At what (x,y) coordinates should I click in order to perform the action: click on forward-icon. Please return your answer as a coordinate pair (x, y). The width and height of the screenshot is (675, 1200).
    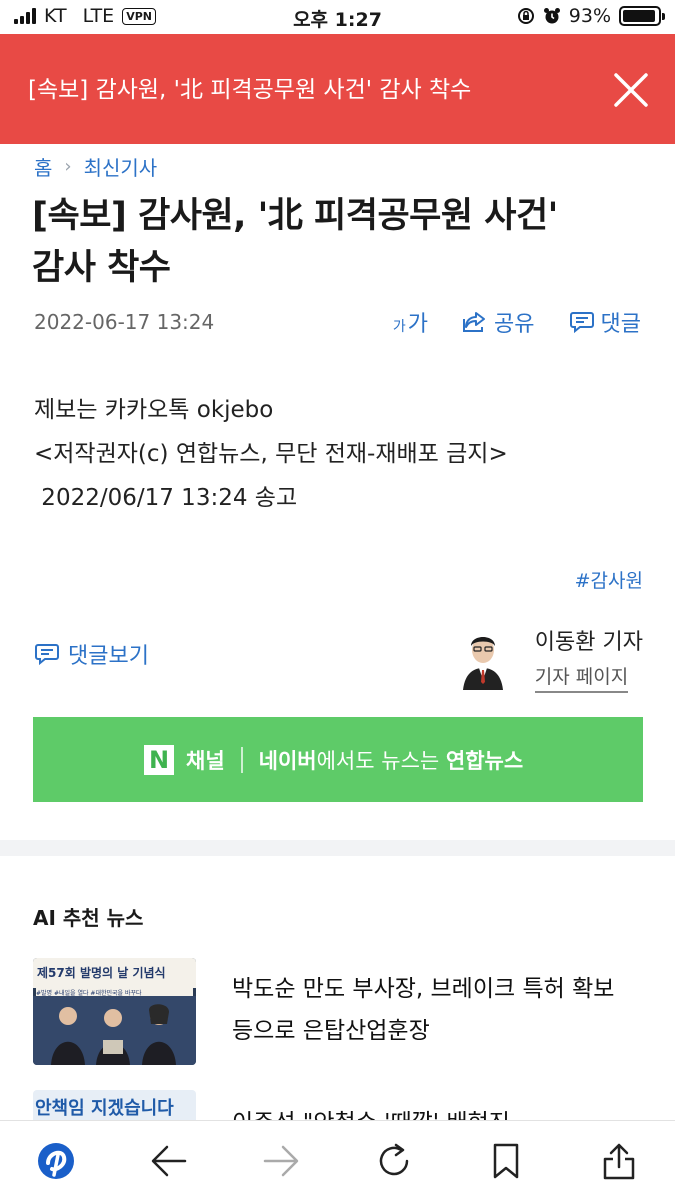
    Looking at the image, I should click on (281, 1160).